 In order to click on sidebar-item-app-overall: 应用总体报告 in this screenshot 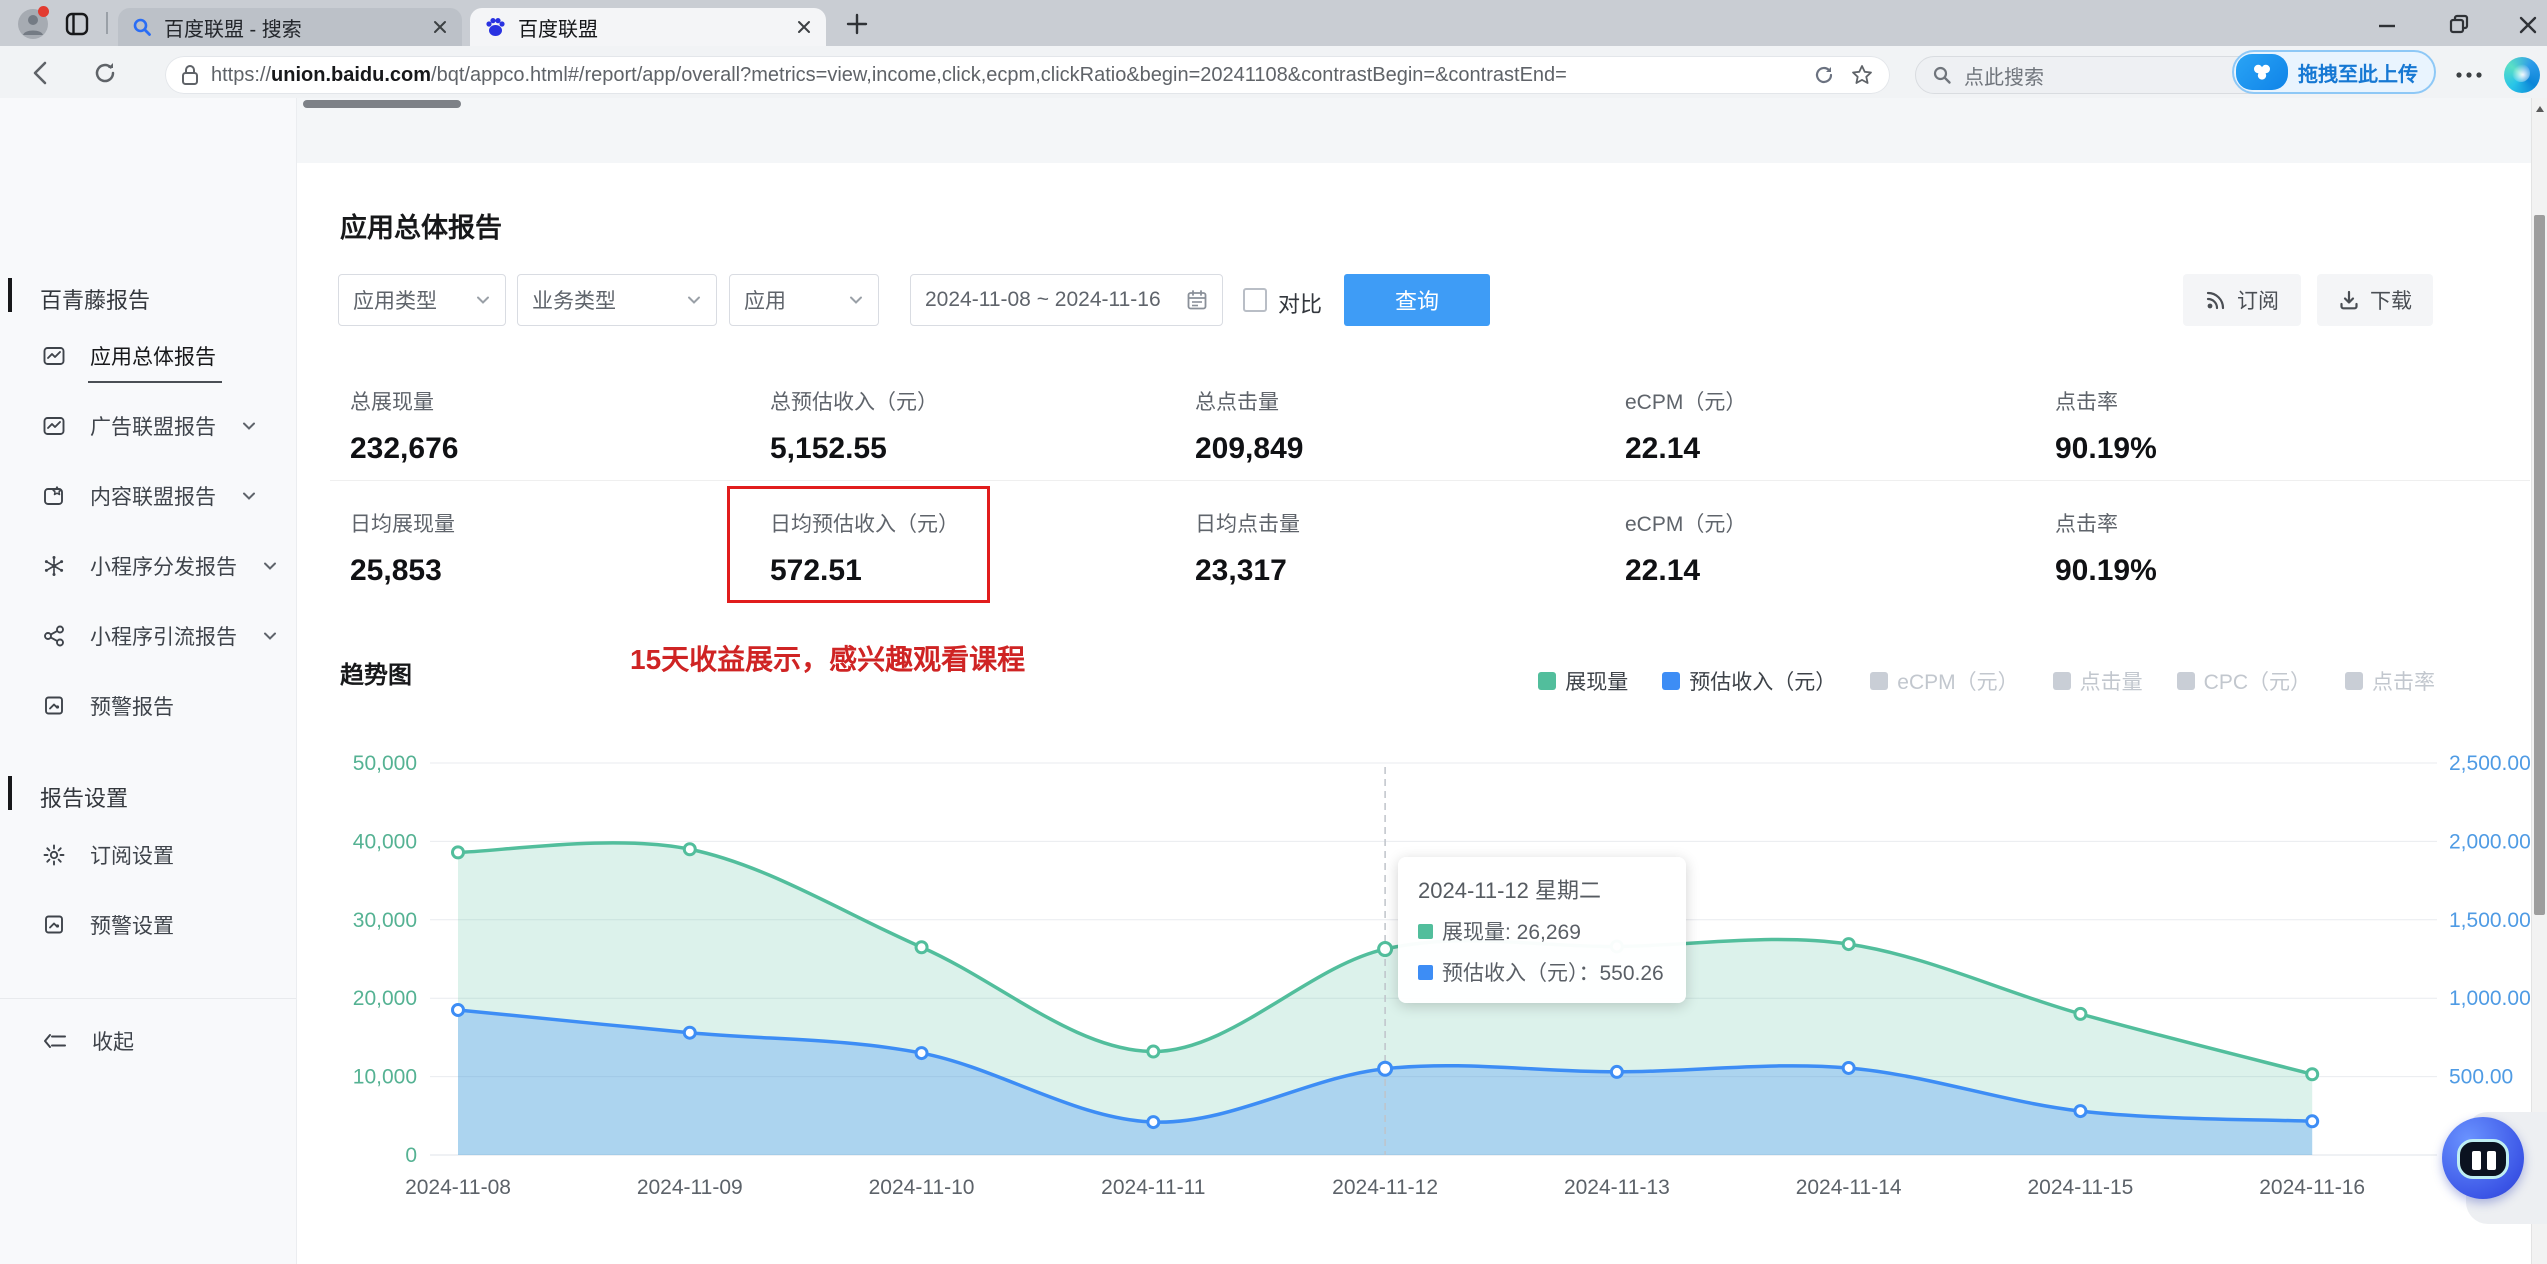, I will do `click(129, 356)`.